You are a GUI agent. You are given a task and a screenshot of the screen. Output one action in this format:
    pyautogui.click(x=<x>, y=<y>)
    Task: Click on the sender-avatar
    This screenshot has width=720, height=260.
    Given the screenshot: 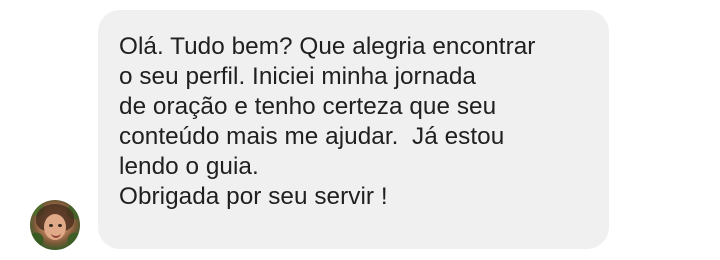 What is the action you would take?
    pyautogui.click(x=55, y=225)
    